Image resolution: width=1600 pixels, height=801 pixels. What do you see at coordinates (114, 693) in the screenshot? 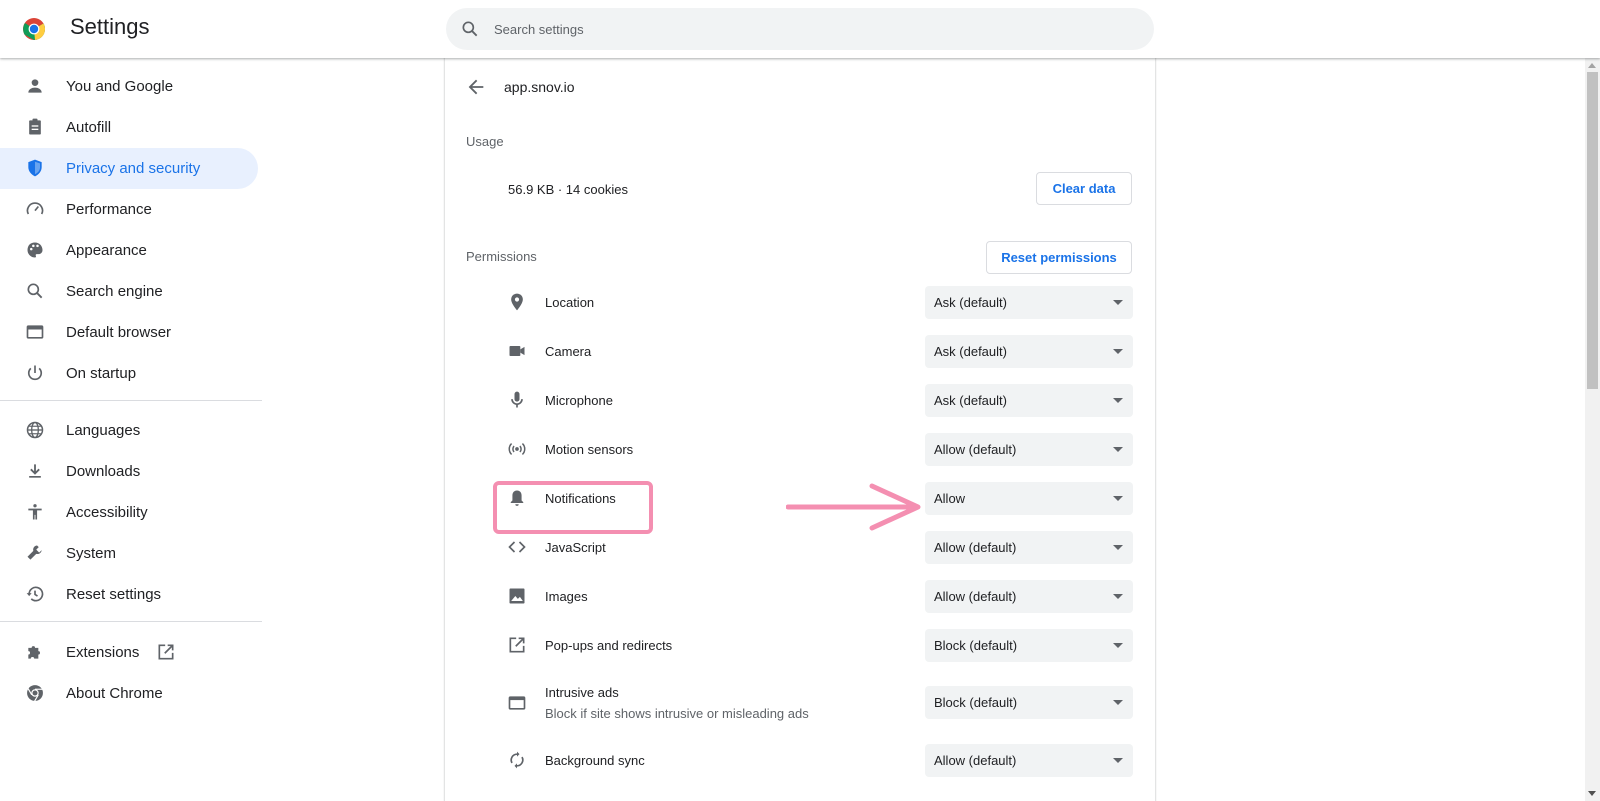
I see `sidebar-item-label: About Chrome` at bounding box center [114, 693].